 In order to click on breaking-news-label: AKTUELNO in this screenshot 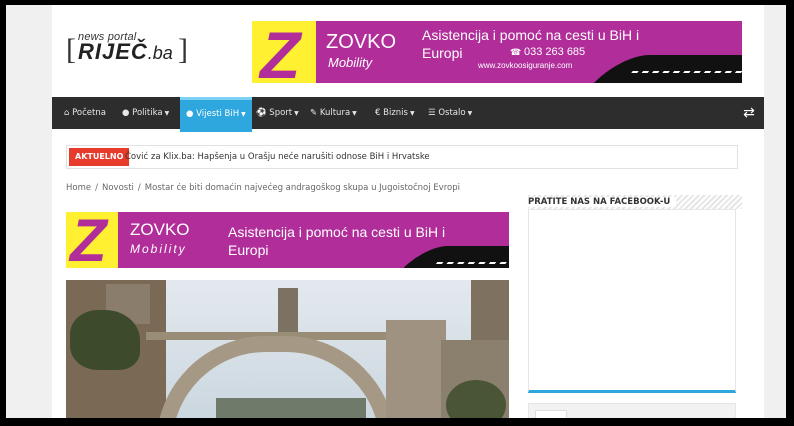, I will do `click(99, 157)`.